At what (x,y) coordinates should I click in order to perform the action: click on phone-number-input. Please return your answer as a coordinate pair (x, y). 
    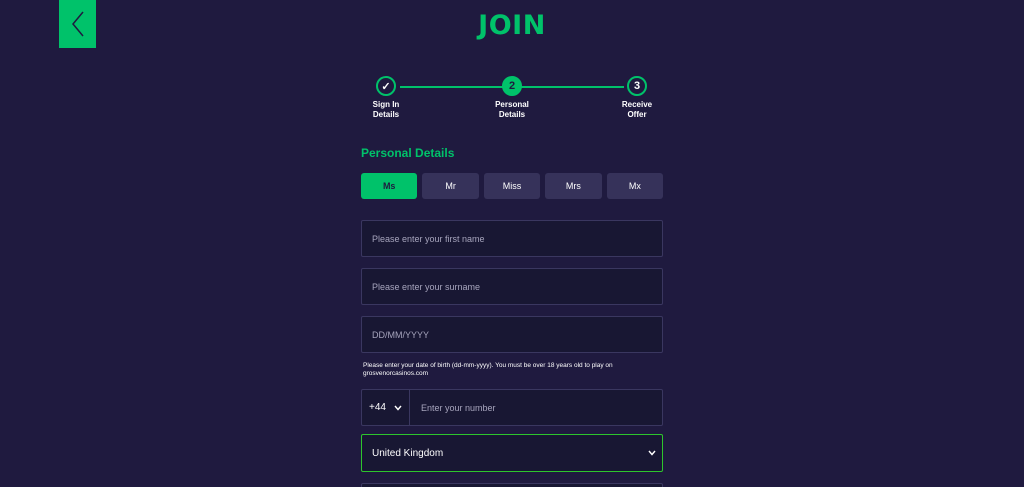
    Looking at the image, I should click on (541, 407).